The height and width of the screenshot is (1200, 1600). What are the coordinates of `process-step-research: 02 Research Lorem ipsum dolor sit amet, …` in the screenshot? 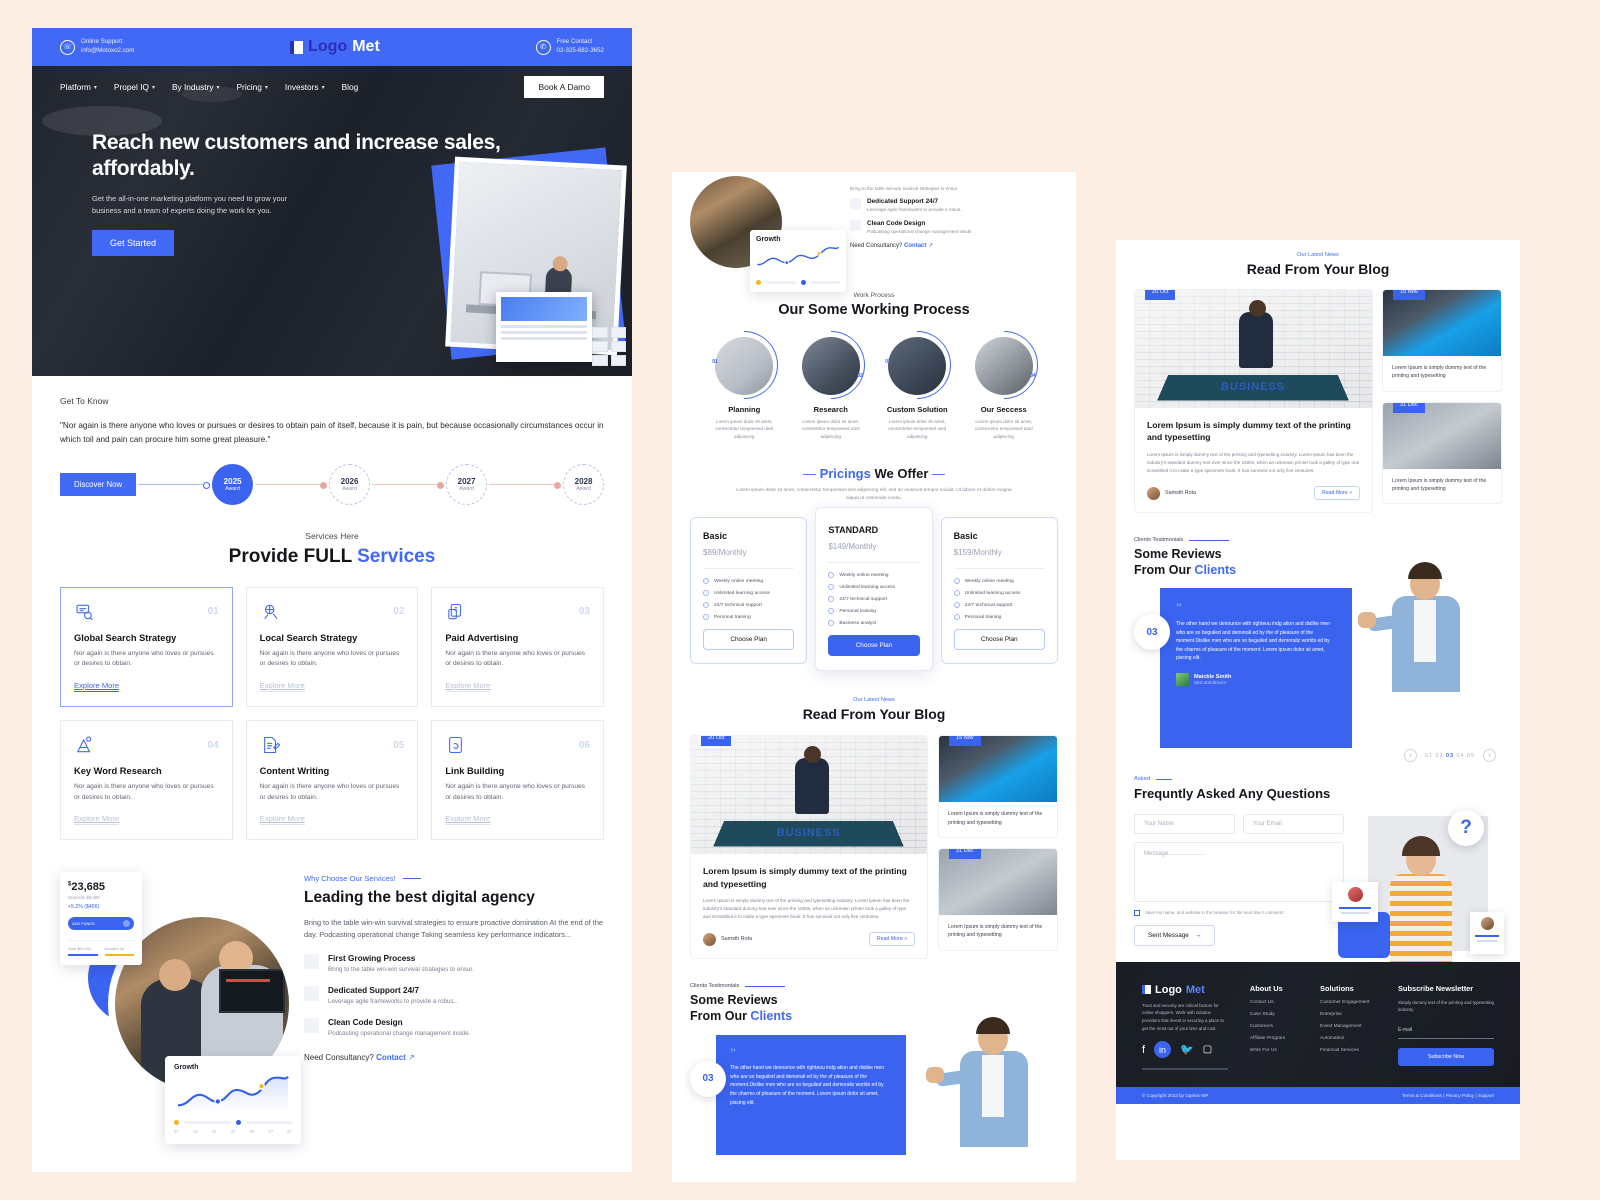 It's located at (831, 387).